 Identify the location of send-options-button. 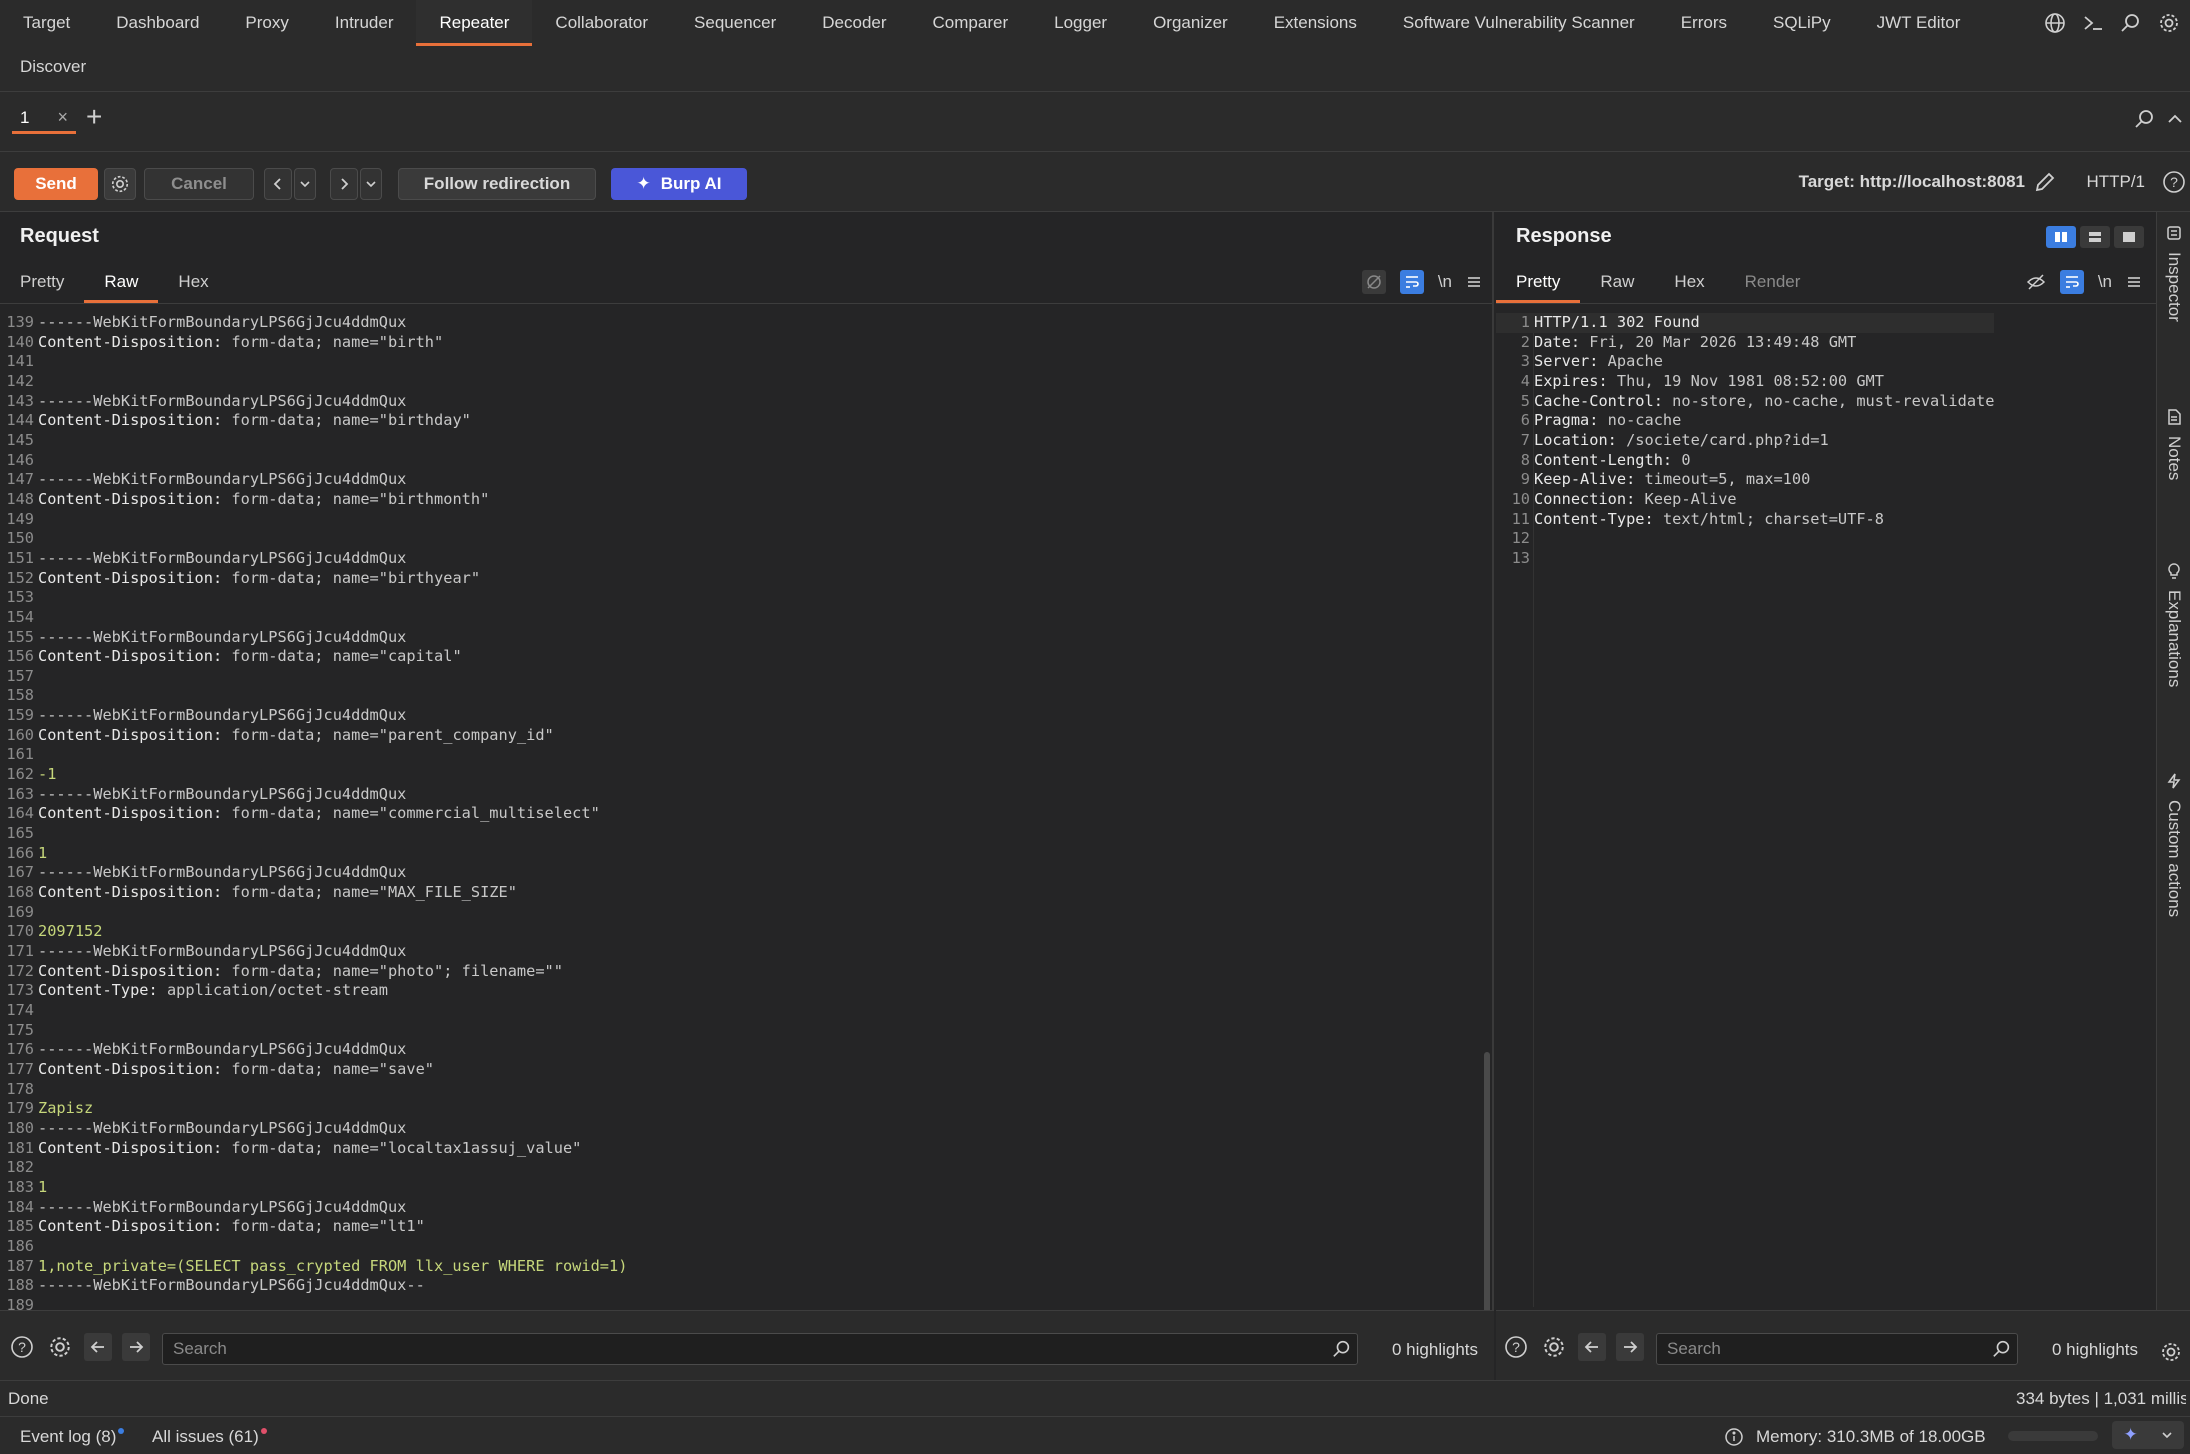
(120, 184).